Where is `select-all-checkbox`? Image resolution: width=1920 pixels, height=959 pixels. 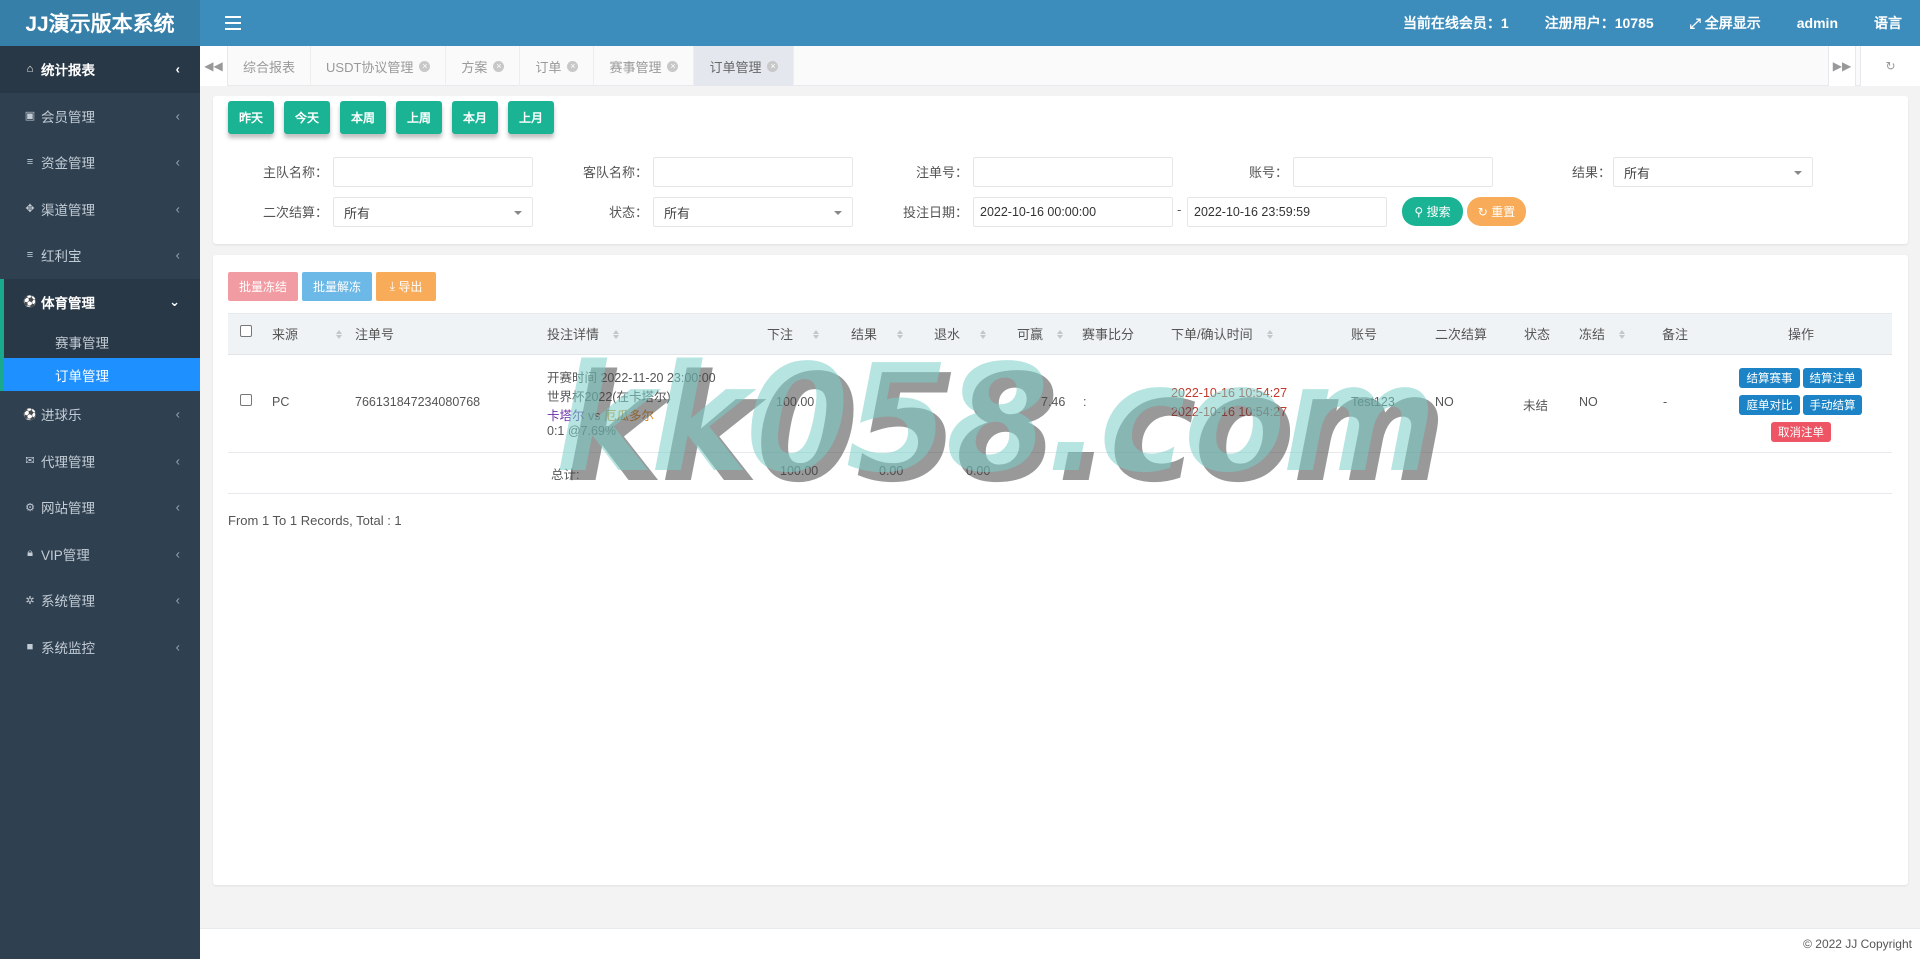 select-all-checkbox is located at coordinates (246, 331).